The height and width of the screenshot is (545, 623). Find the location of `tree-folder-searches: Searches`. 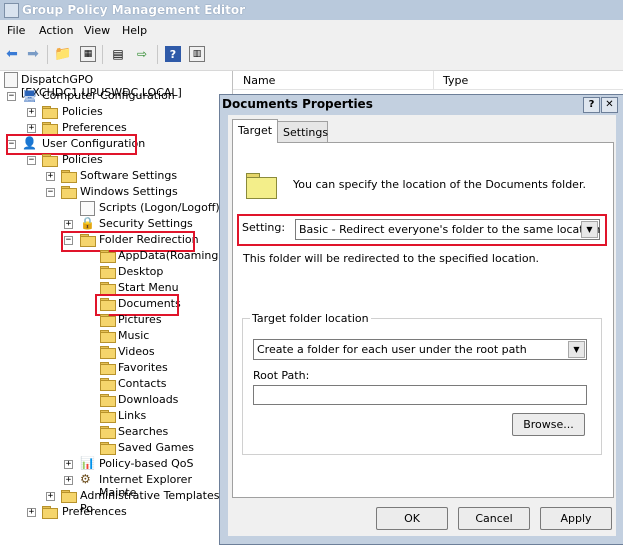

tree-folder-searches: Searches is located at coordinates (143, 431).